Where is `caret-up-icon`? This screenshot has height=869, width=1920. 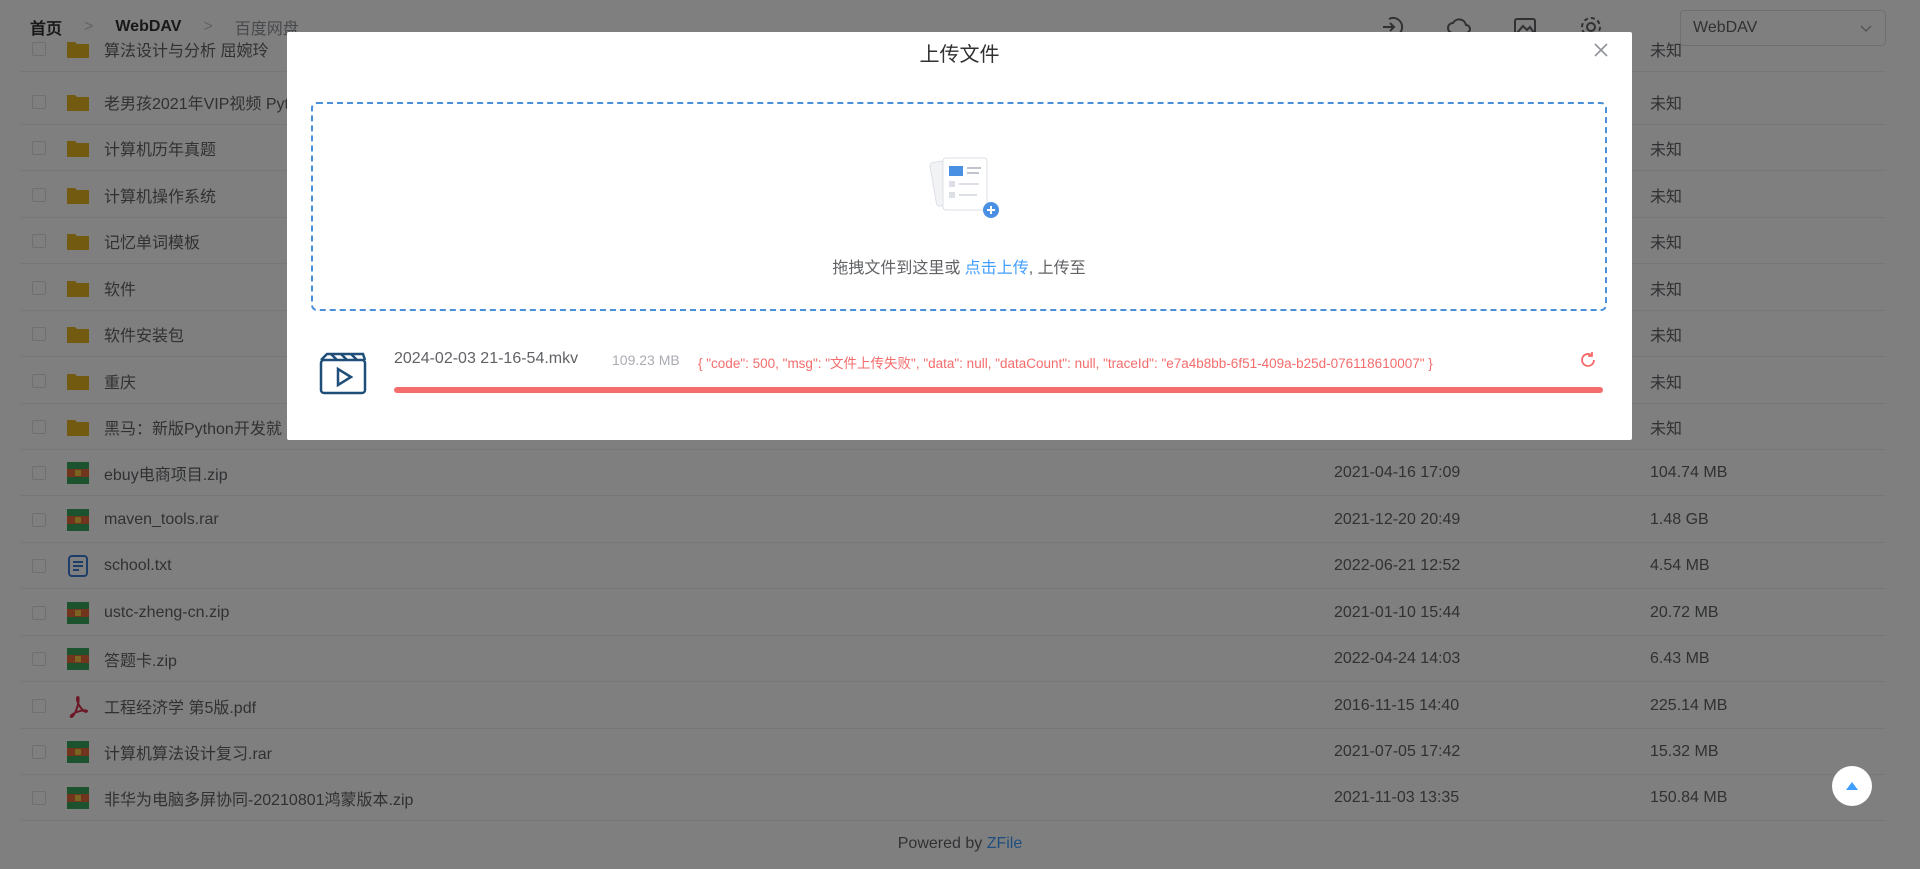
caret-up-icon is located at coordinates (1852, 786).